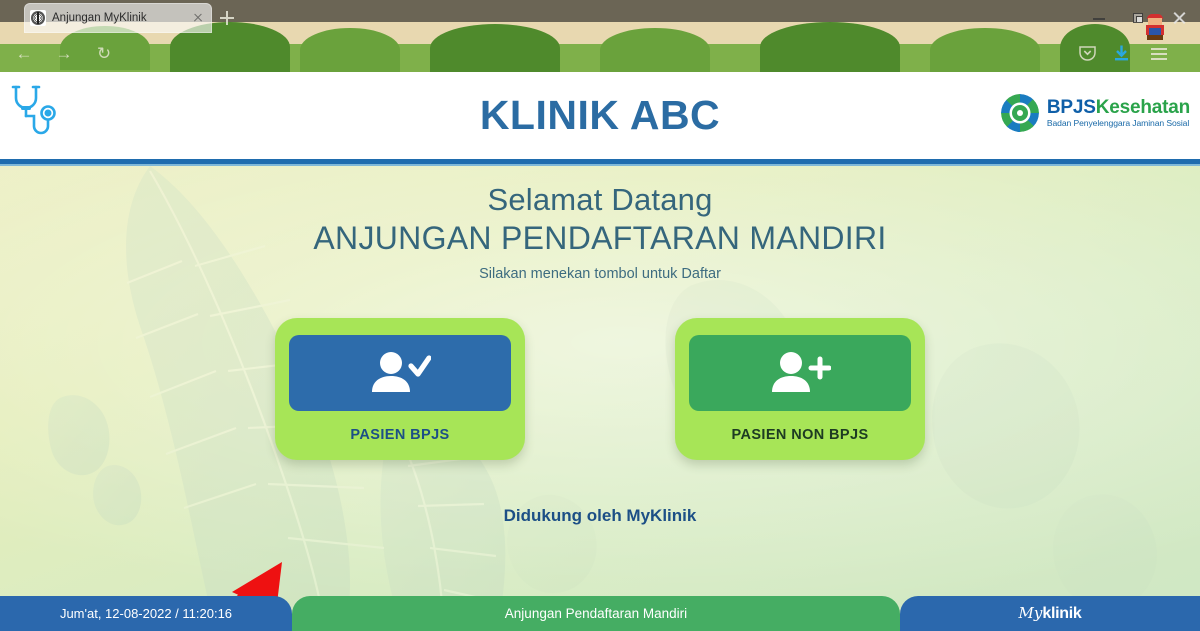  I want to click on card-icon-panel-bpjs, so click(400, 373).